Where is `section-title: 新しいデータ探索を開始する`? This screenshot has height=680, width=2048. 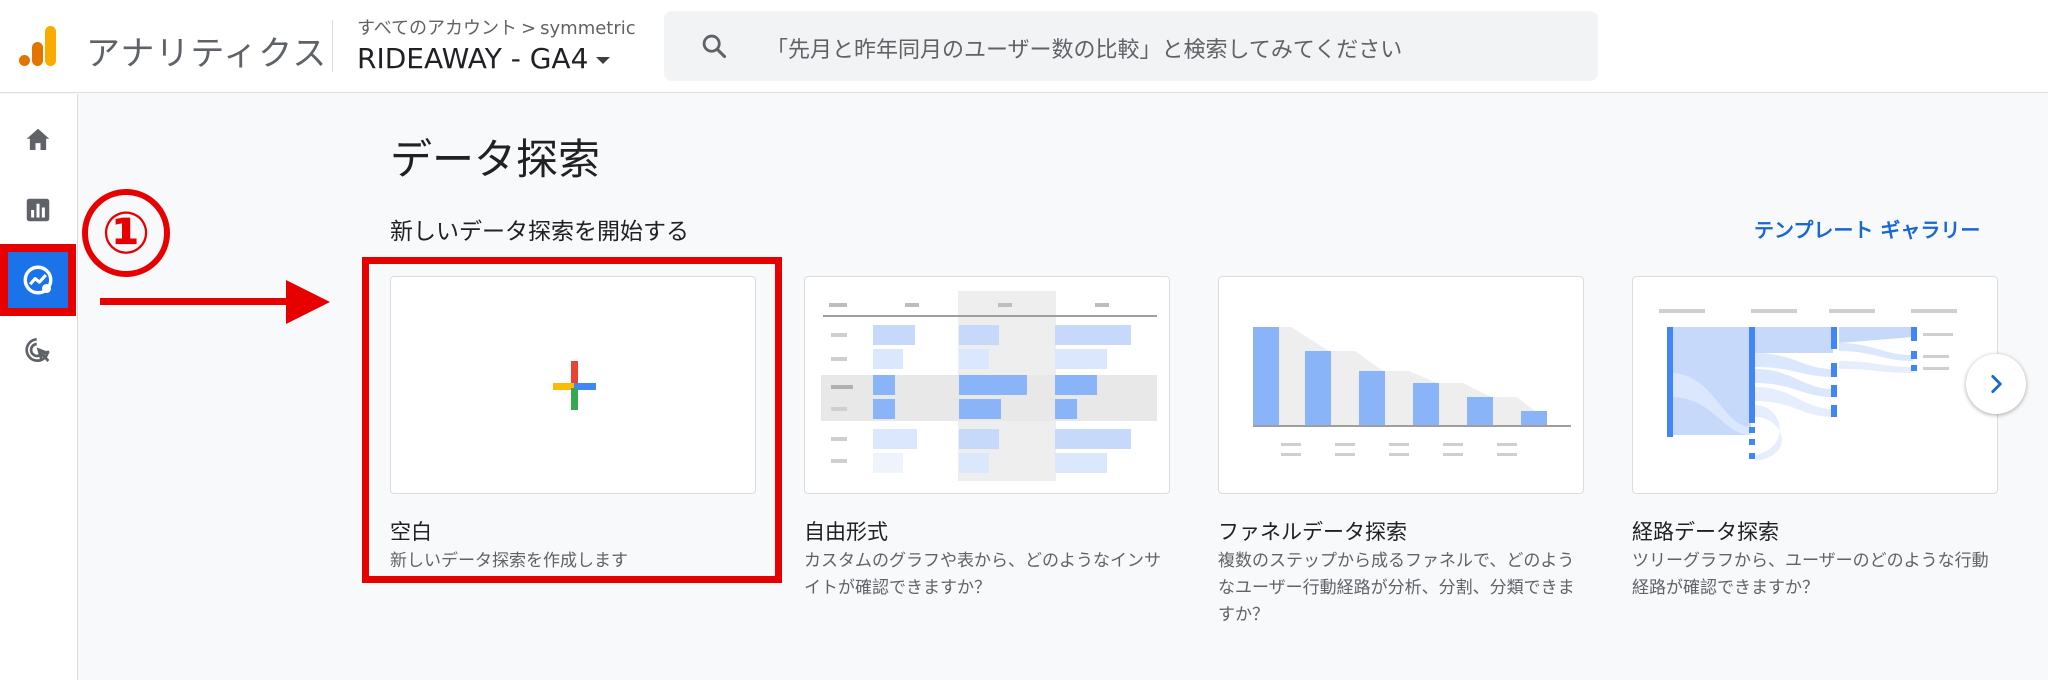
section-title: 新しいデータ探索を開始する is located at coordinates (539, 232).